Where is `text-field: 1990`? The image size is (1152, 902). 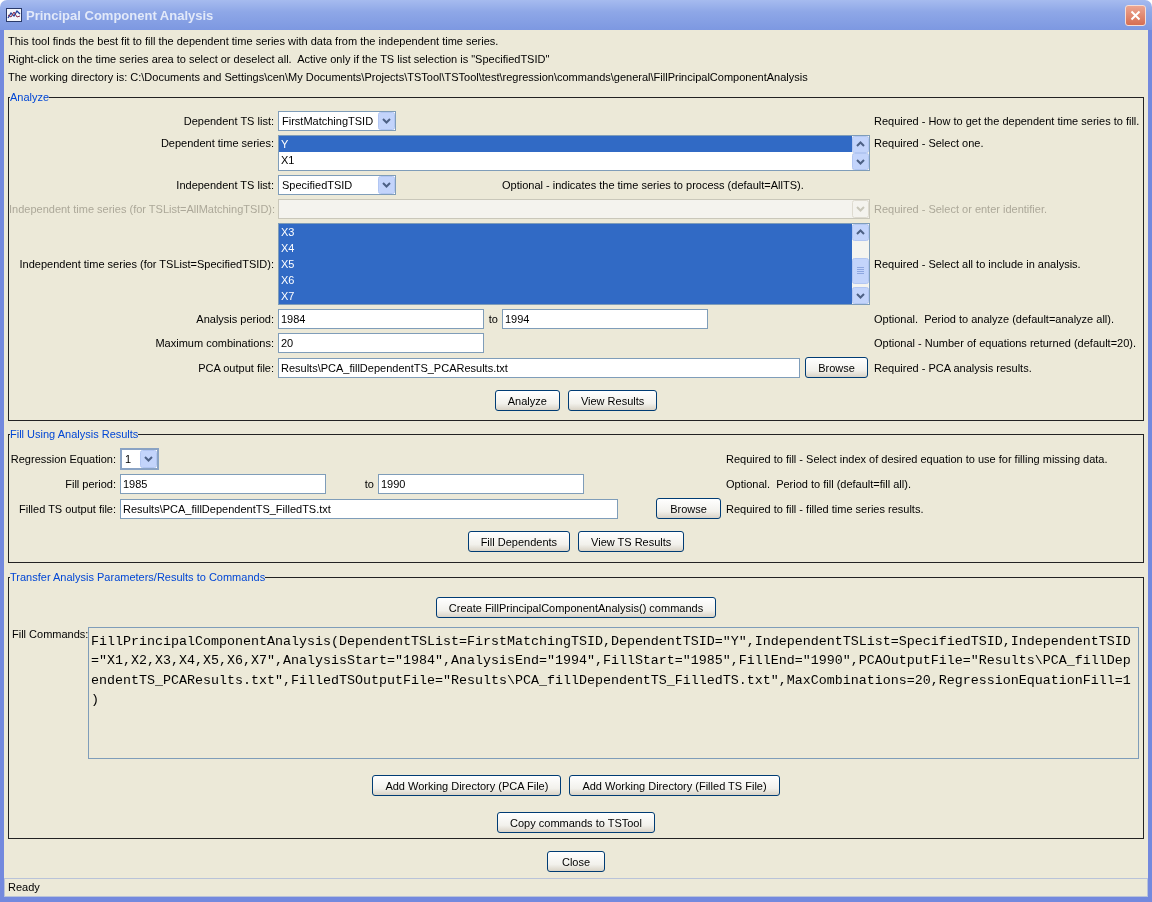 text-field: 1990 is located at coordinates (481, 484).